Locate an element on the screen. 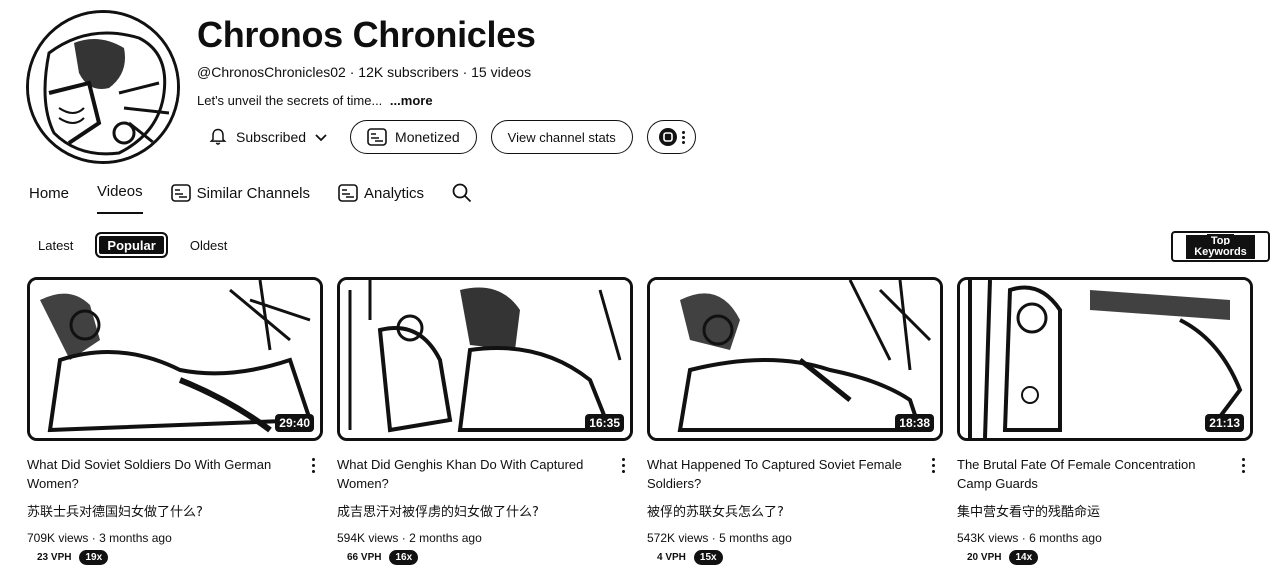 Image resolution: width=1280 pixels, height=588 pixels. video-translated-title: 被俘的苏联女兵怎么了? is located at coordinates (715, 512).